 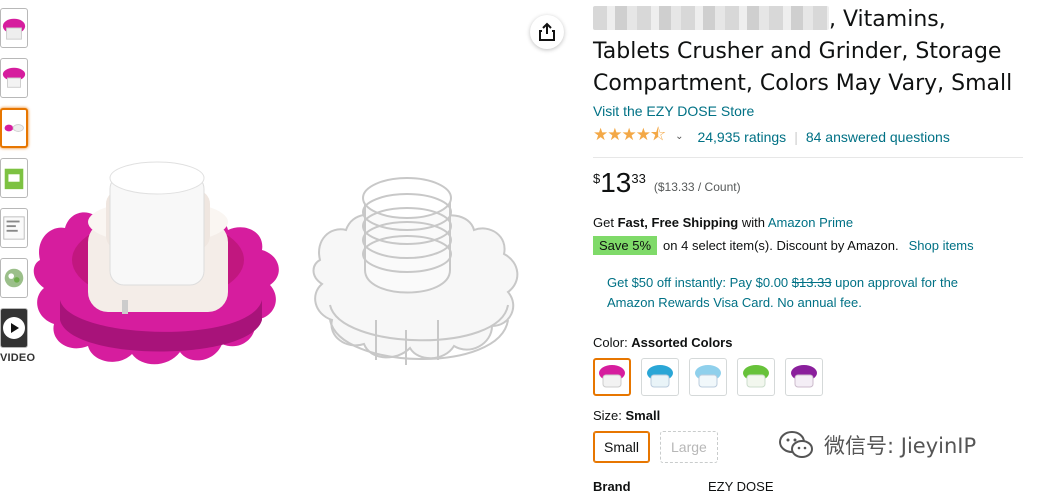 I want to click on price: $ 13 33 ($13.33 / Count), so click(x=808, y=183).